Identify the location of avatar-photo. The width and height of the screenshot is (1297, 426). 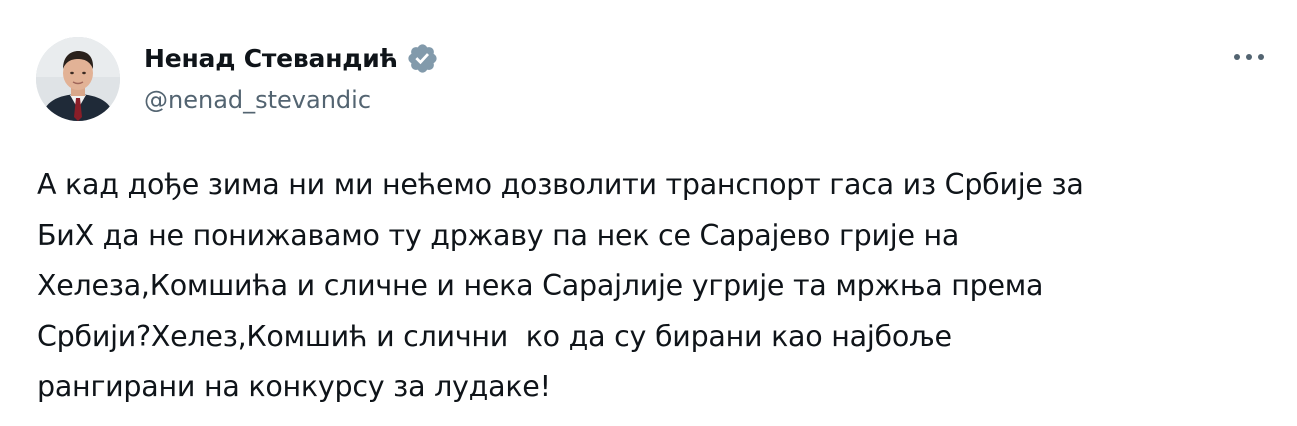
(78, 79).